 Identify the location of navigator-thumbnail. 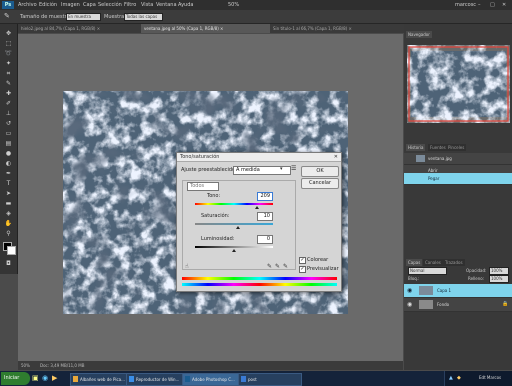
(458, 84).